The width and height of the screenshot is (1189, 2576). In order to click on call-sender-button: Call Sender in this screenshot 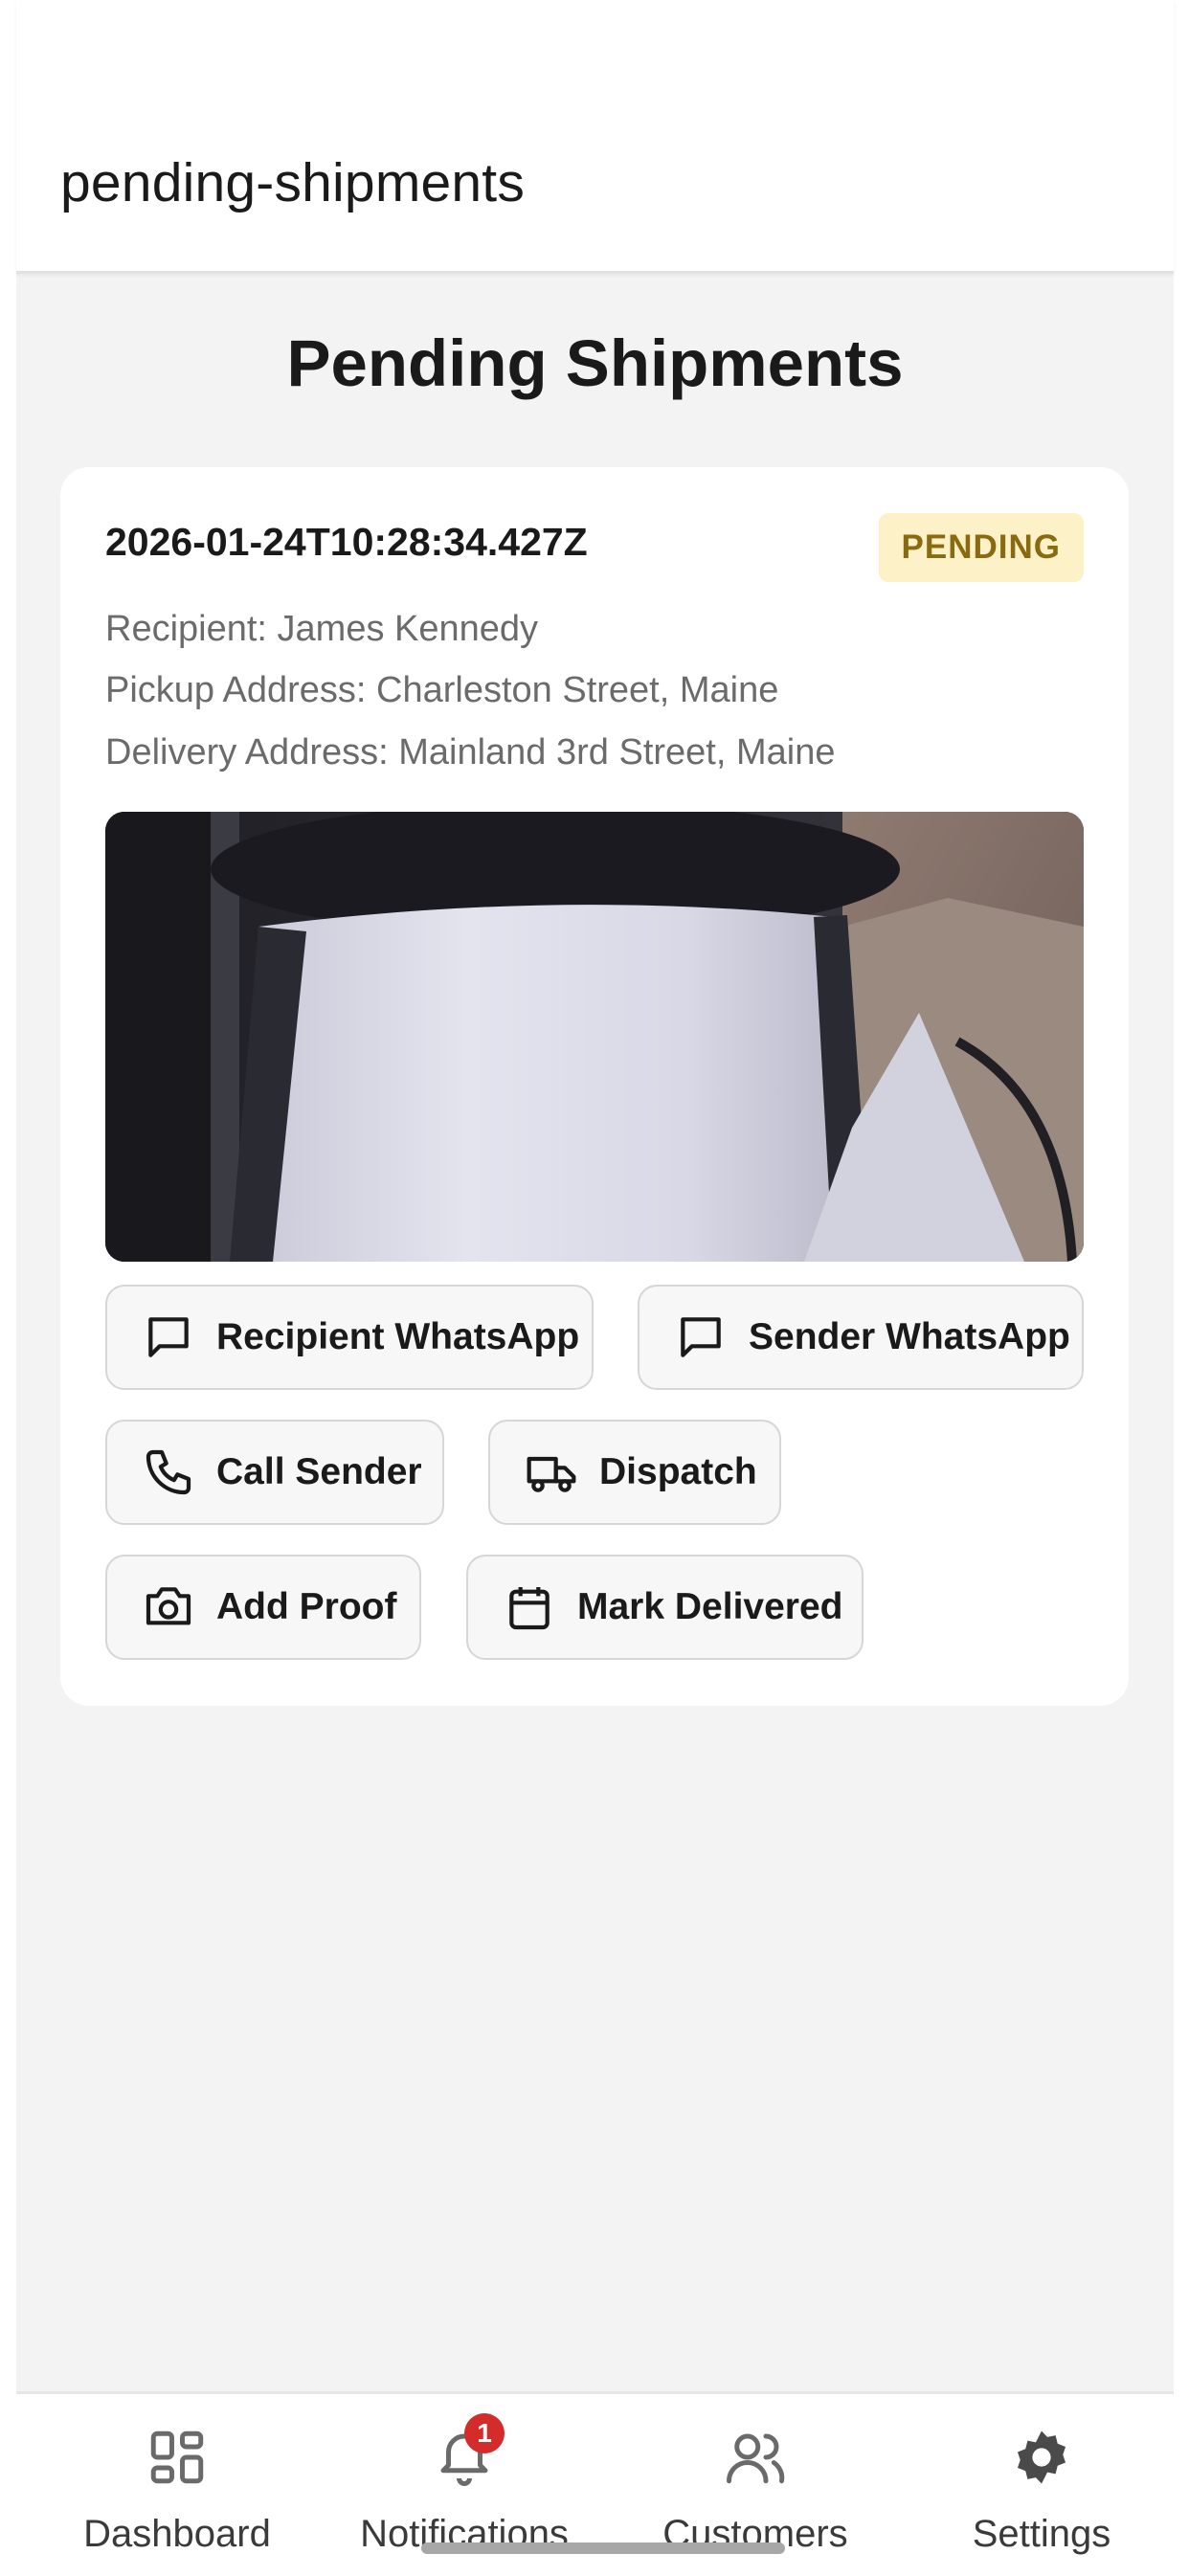, I will do `click(274, 1473)`.